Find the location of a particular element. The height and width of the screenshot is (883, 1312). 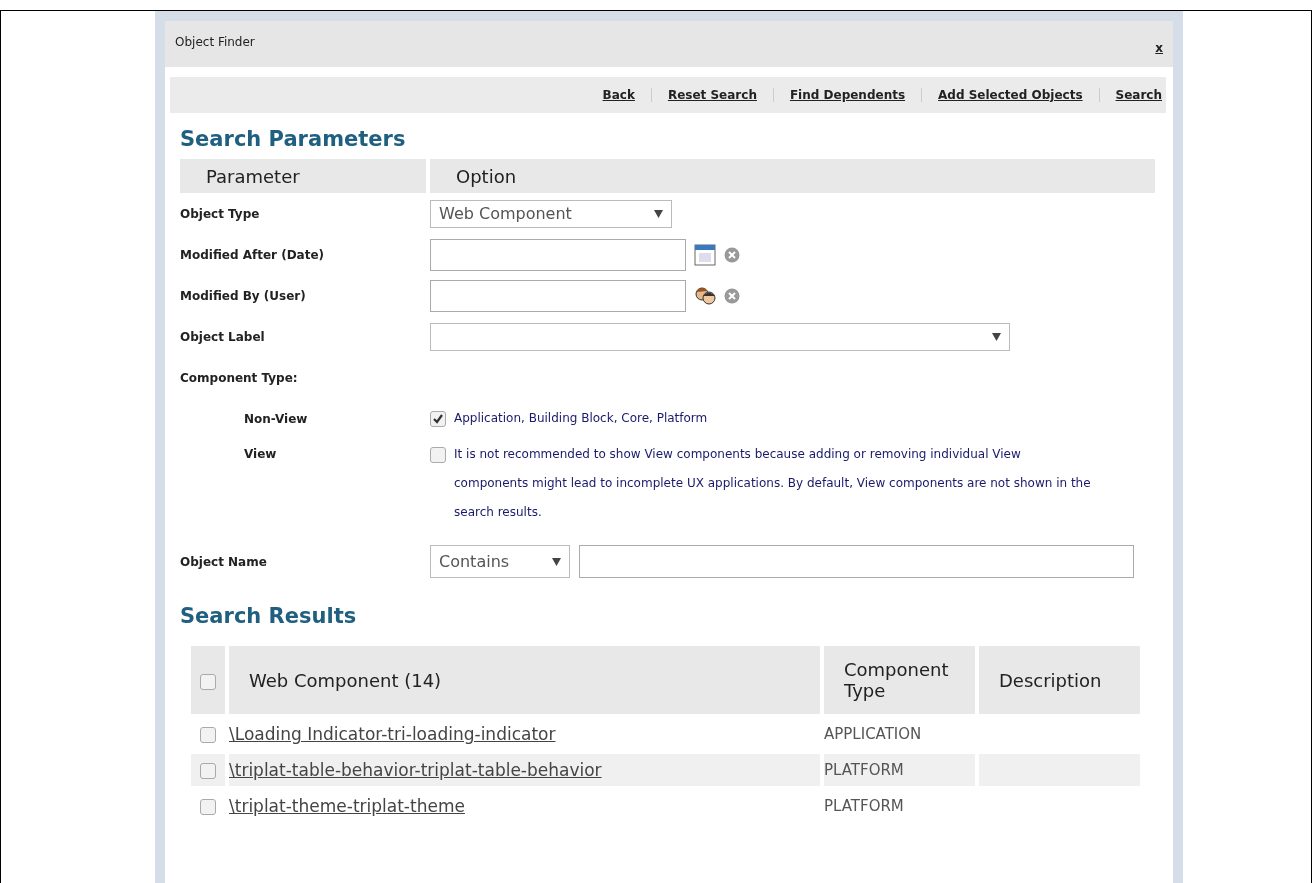

field-label: Modified By (User) is located at coordinates (243, 295).